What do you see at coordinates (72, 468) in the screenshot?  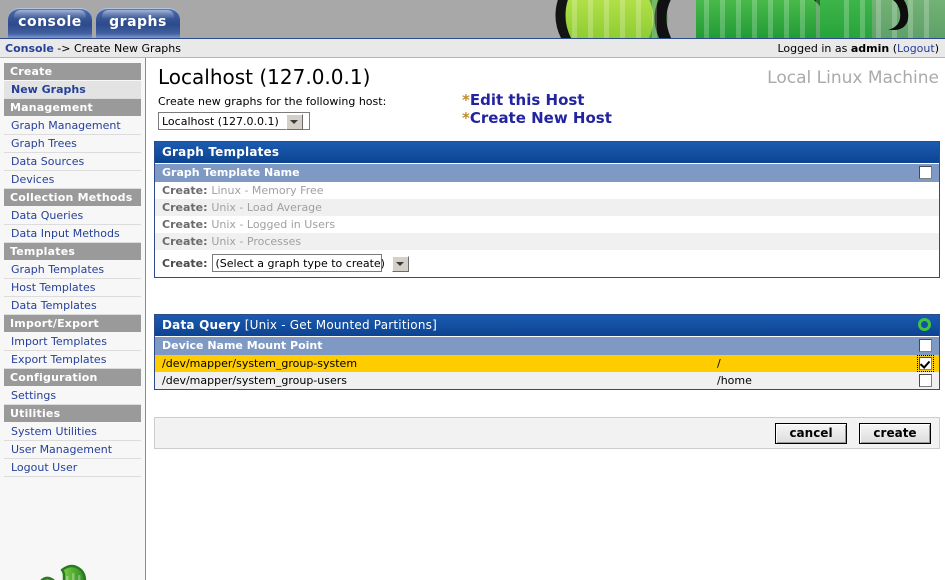 I see `sidebar-item-logout-user: Logout User` at bounding box center [72, 468].